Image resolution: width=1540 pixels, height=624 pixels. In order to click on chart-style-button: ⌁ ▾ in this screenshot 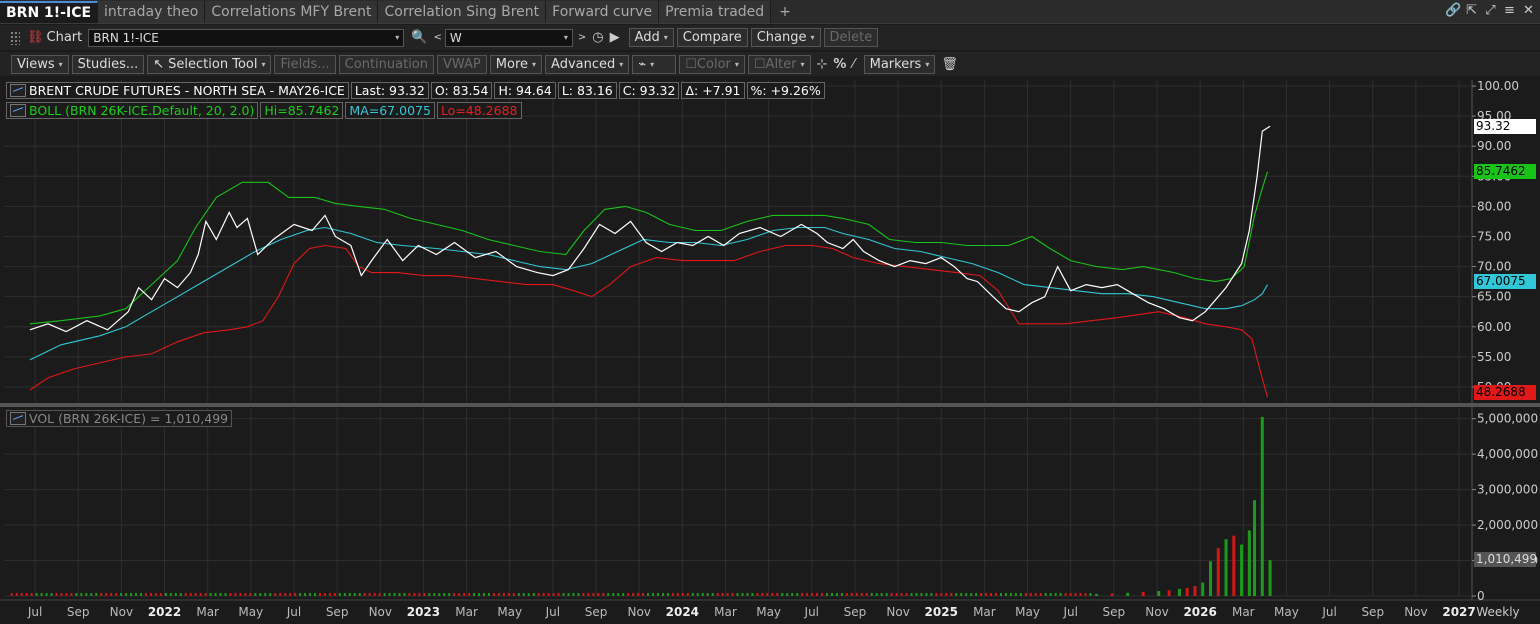, I will do `click(654, 64)`.